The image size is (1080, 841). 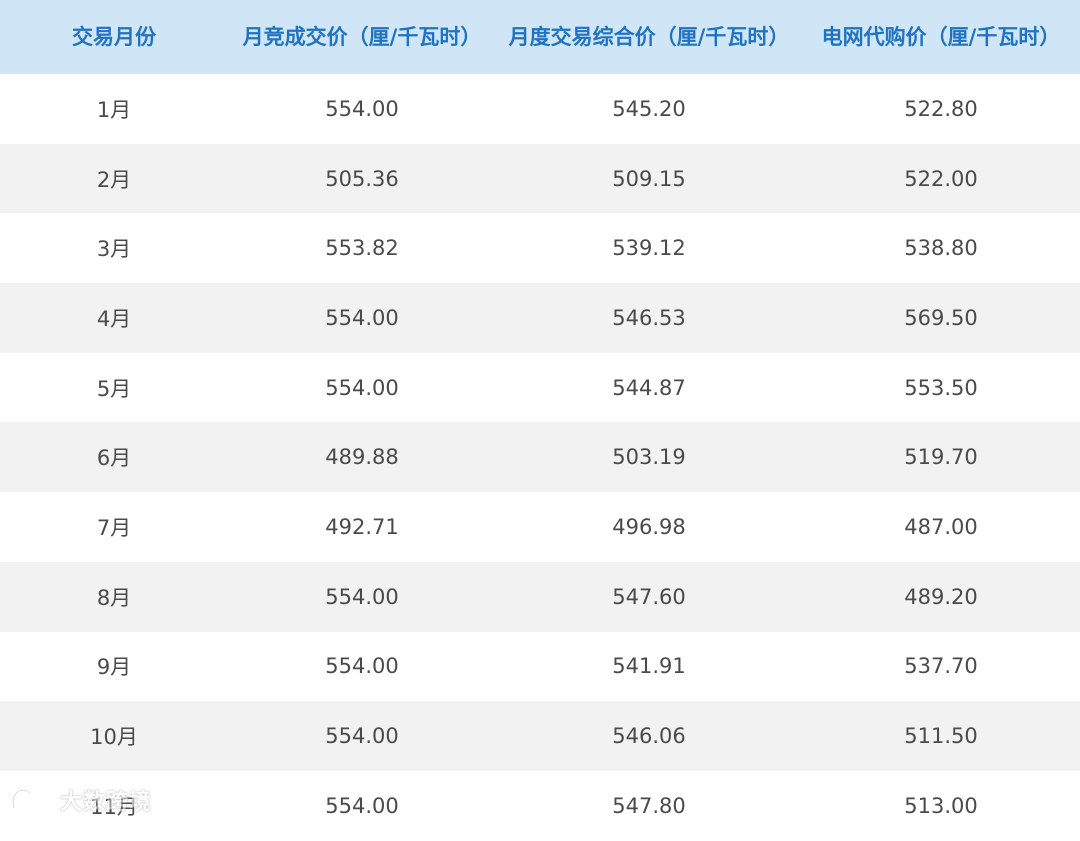 I want to click on cell-composite-price: 546.06, so click(x=649, y=736).